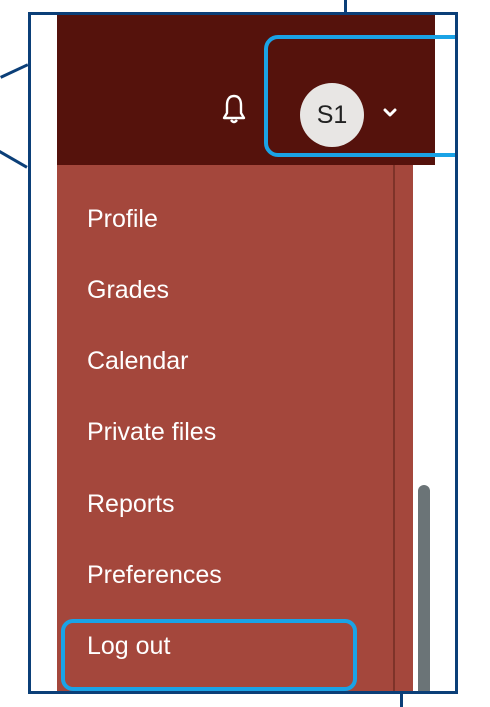 This screenshot has height=707, width=490. What do you see at coordinates (122, 219) in the screenshot?
I see `menu-item-profile: Profile` at bounding box center [122, 219].